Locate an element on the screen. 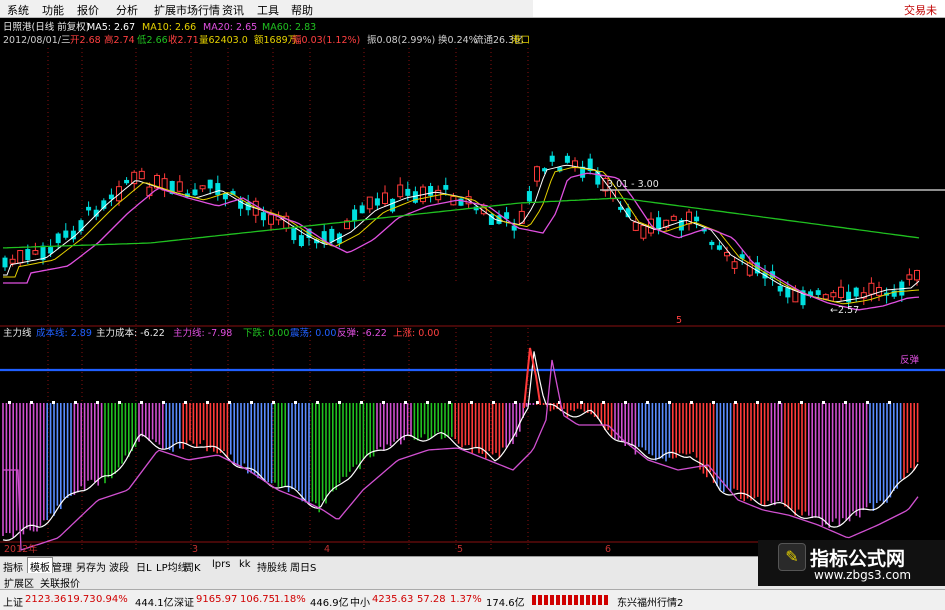  menu-help: 帮助 is located at coordinates (302, 10).